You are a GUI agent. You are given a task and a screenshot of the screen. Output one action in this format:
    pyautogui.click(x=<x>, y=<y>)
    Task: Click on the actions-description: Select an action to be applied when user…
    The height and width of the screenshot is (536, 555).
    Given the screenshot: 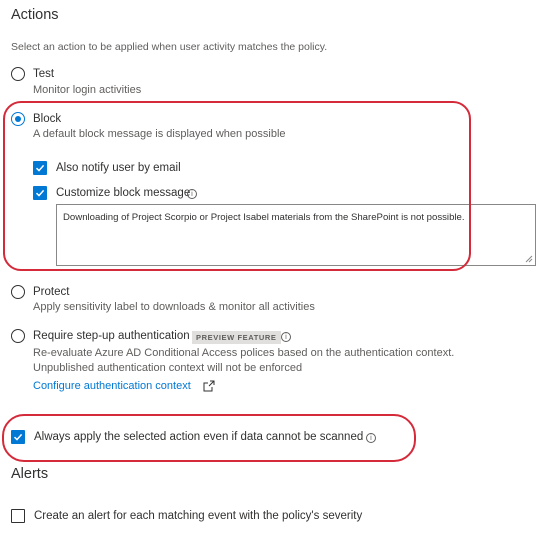 What is the action you would take?
    pyautogui.click(x=169, y=47)
    